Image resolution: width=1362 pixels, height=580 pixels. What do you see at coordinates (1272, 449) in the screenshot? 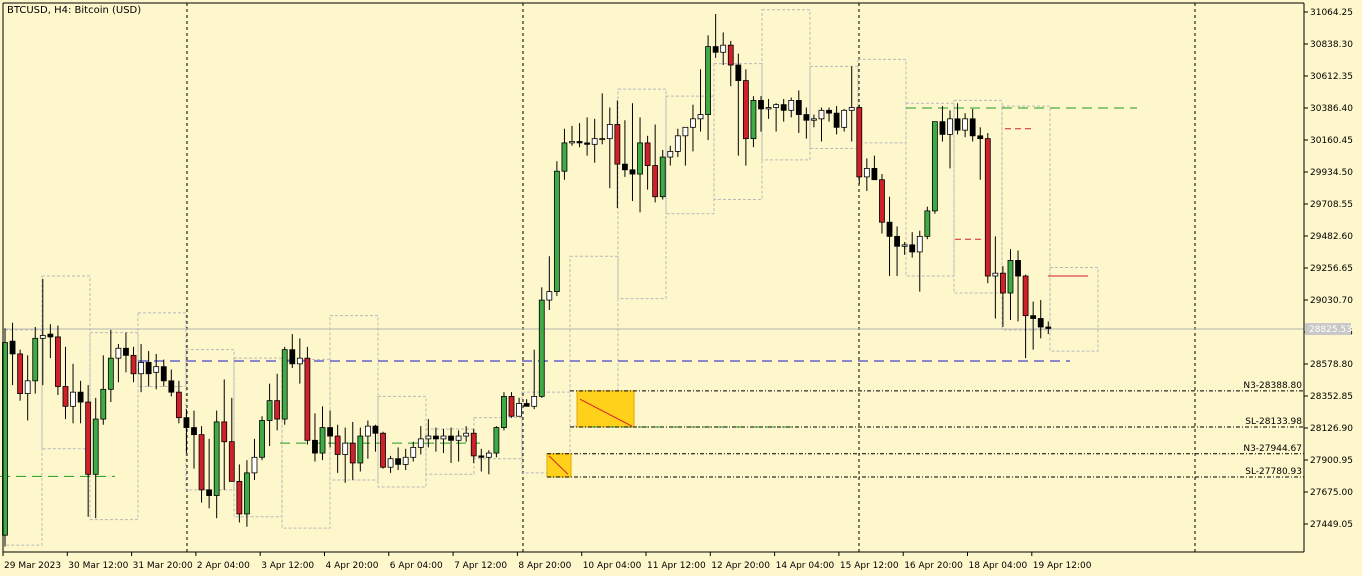
I see `level-label: N3-27944.67` at bounding box center [1272, 449].